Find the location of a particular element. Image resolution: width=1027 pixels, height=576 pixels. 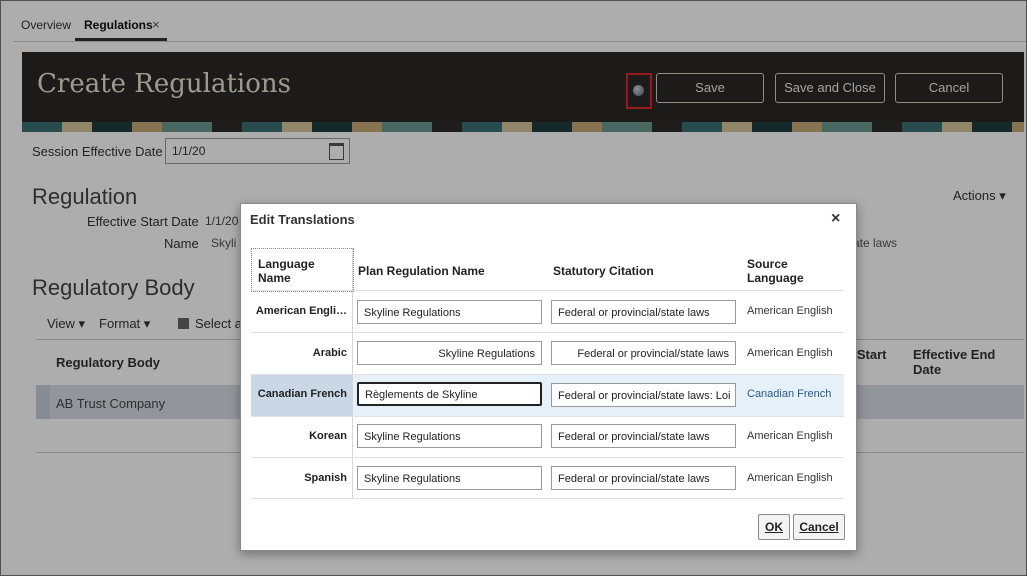

ok-button: OK is located at coordinates (774, 527).